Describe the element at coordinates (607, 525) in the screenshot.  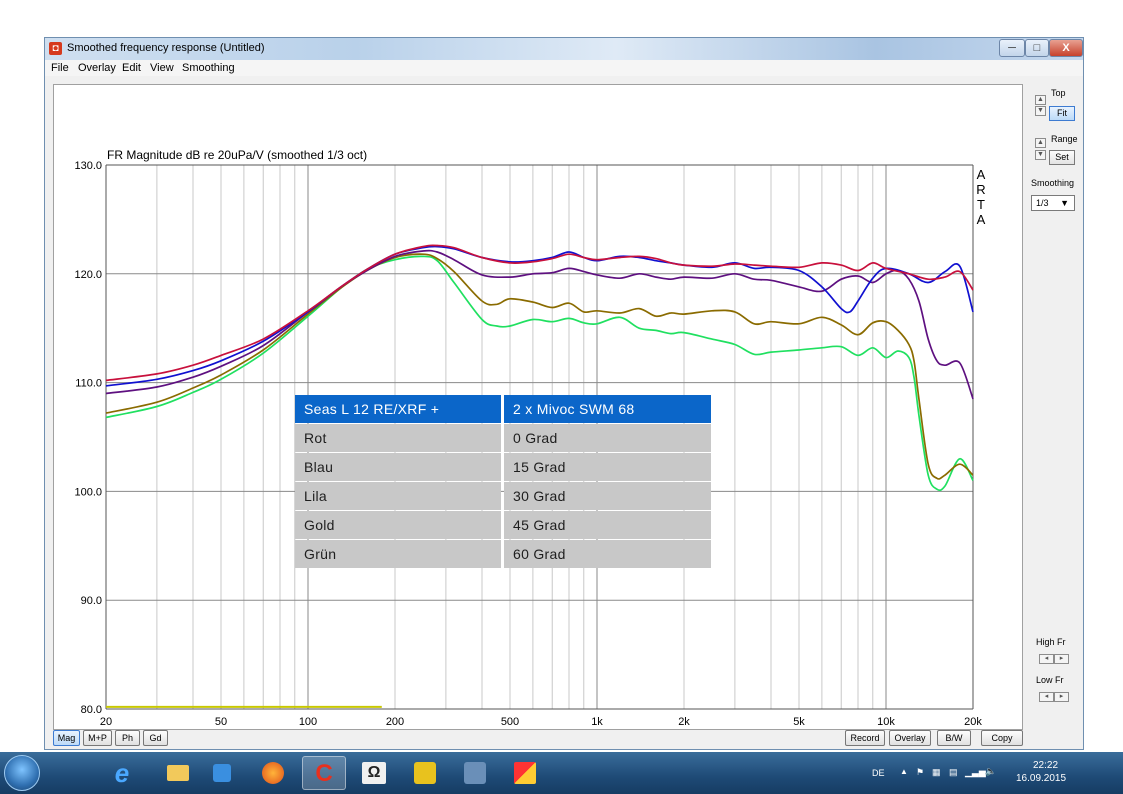
I see `legend-cell: 45 Grad` at that location.